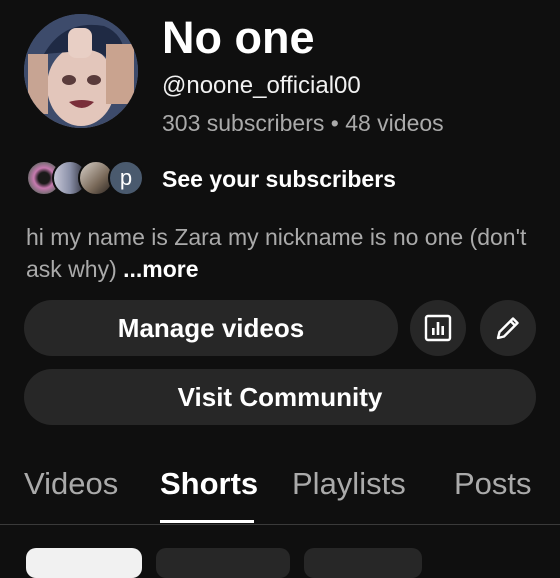 The width and height of the screenshot is (560, 578). What do you see at coordinates (493, 484) in the screenshot?
I see `tab-posts: Posts` at bounding box center [493, 484].